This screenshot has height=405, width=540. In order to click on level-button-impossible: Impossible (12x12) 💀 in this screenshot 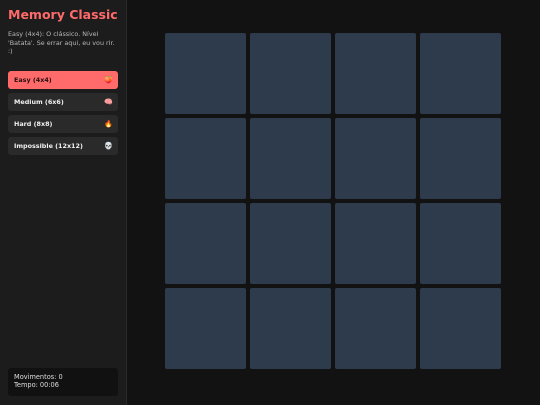, I will do `click(63, 145)`.